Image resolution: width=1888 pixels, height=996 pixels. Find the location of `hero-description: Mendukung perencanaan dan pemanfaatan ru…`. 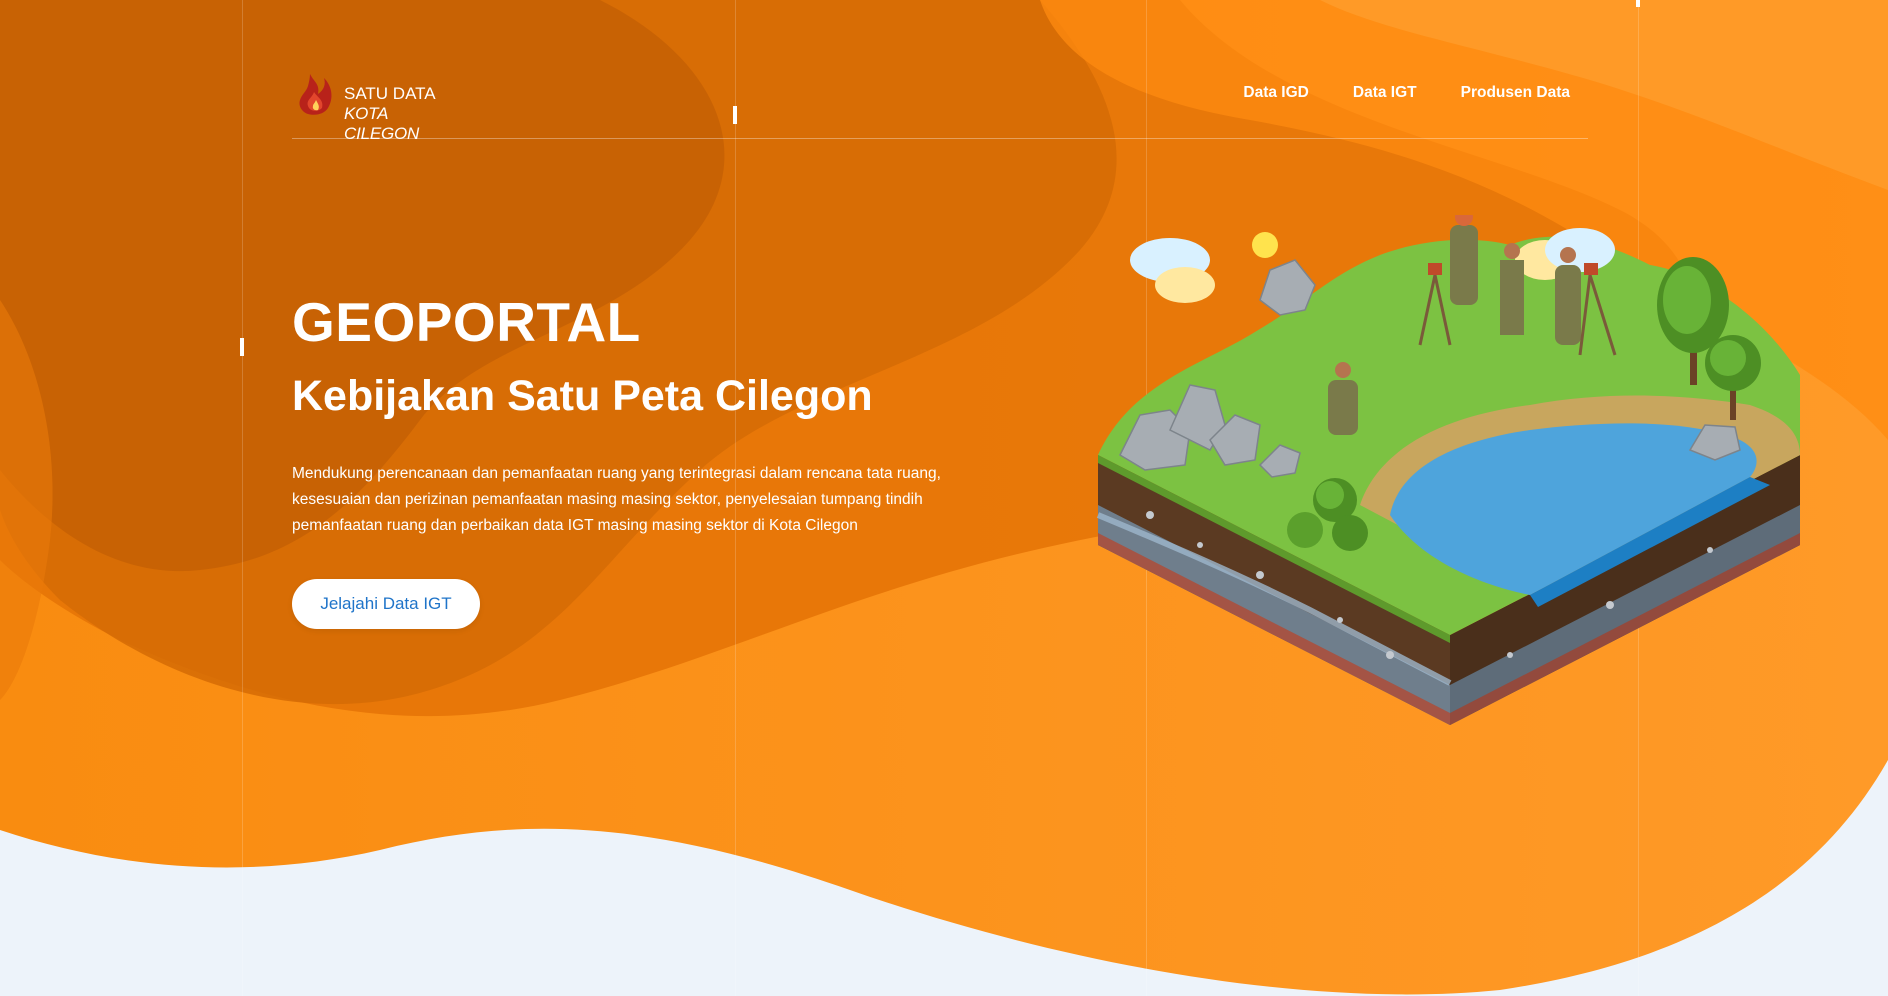

hero-description: Mendukung perencanaan dan pemanfaatan ru… is located at coordinates (616, 499).